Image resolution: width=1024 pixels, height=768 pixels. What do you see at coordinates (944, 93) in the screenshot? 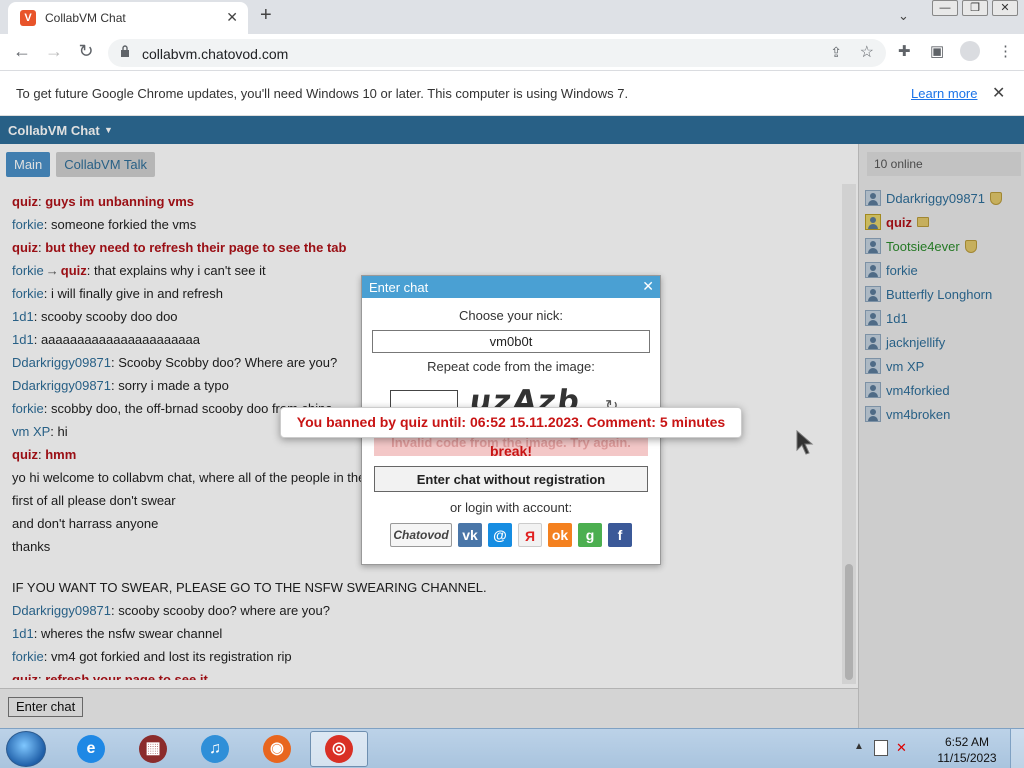
I see `learn-more-link: Learn more` at bounding box center [944, 93].